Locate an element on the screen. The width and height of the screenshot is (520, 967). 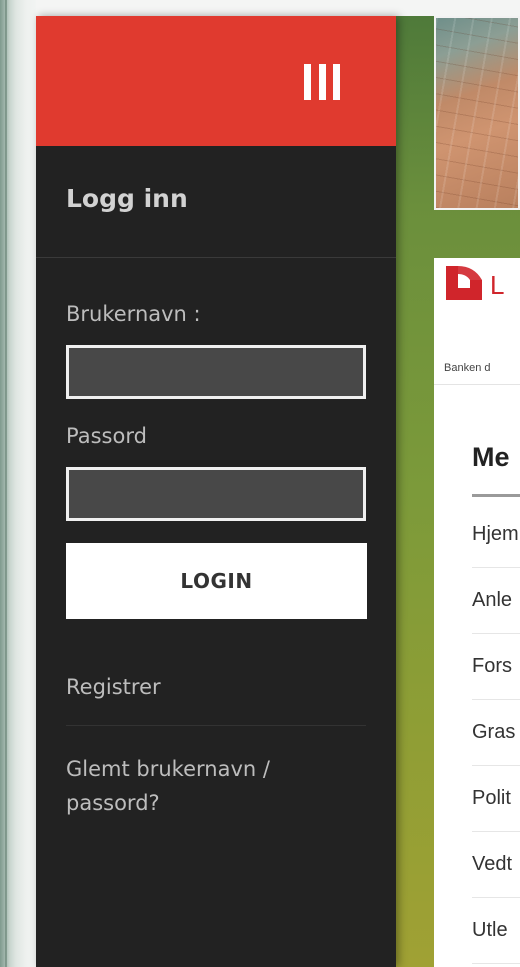
username-input is located at coordinates (216, 372).